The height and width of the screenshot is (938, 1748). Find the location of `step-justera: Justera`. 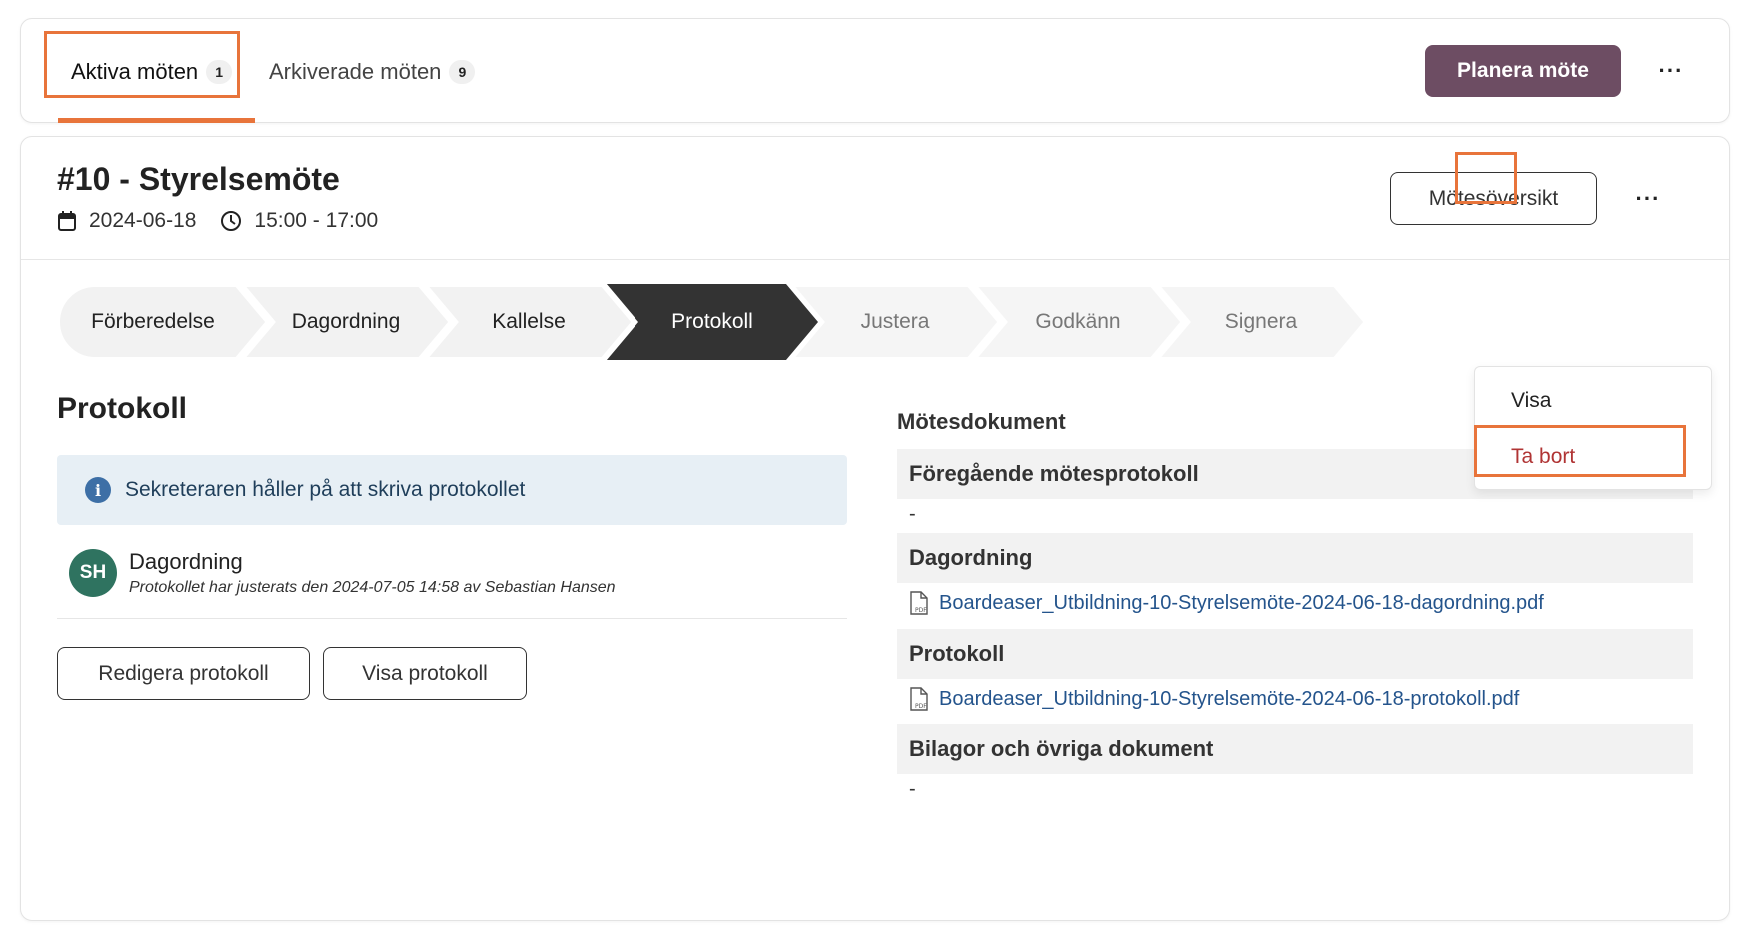

step-justera: Justera is located at coordinates (895, 322).